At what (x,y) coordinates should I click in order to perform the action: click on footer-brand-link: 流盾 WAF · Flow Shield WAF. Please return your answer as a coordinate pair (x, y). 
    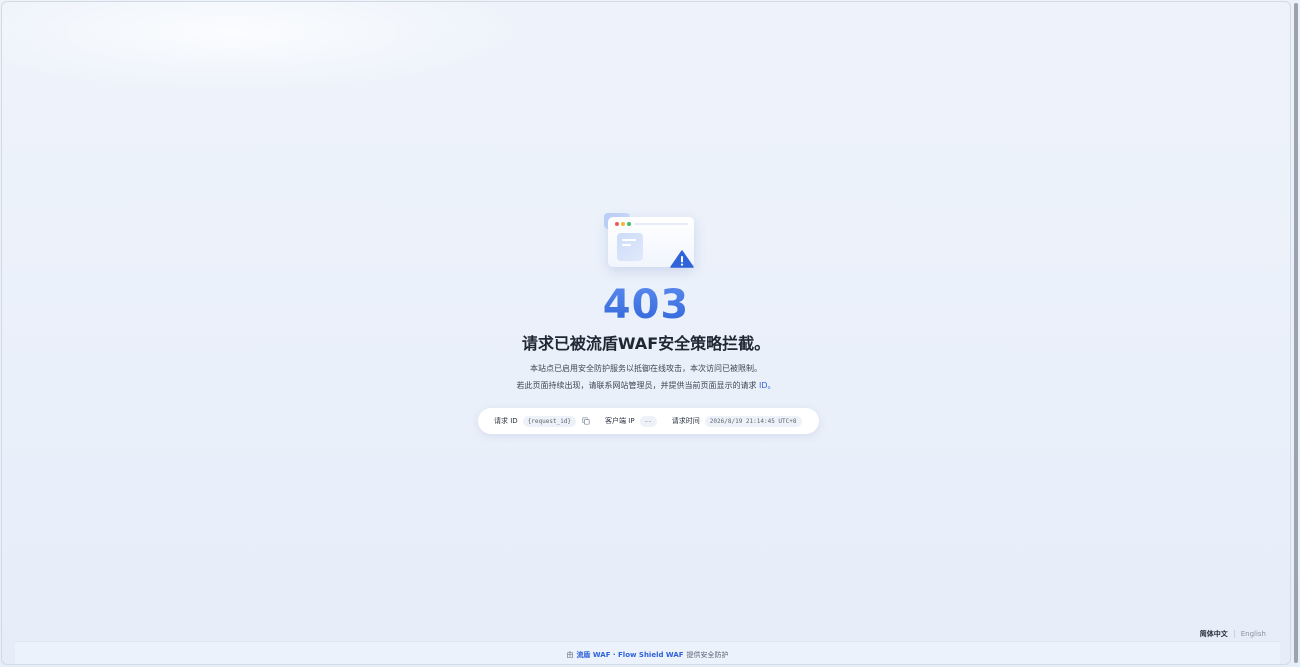
    Looking at the image, I should click on (629, 655).